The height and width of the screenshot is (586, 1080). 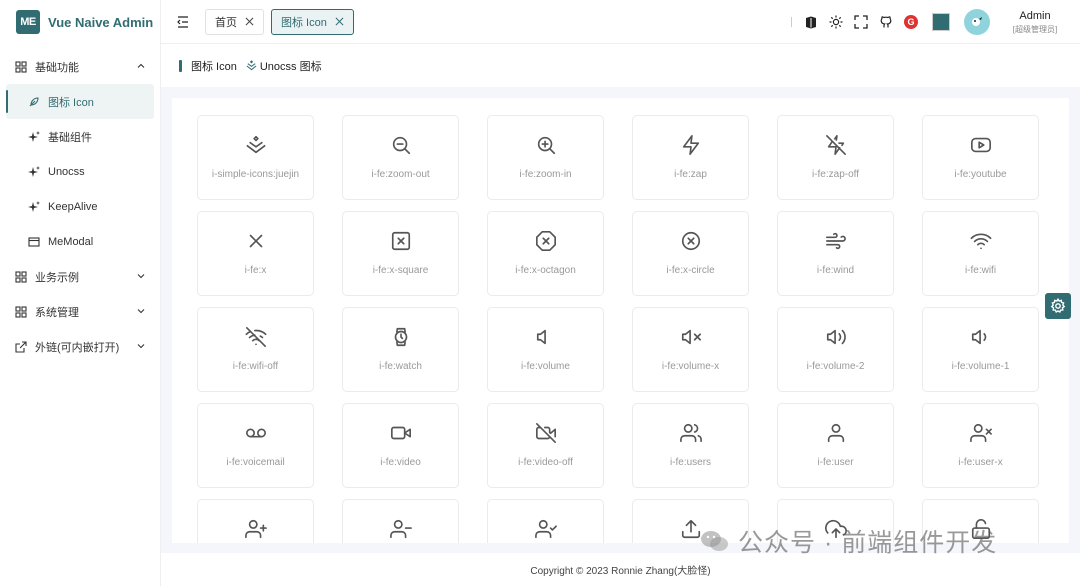 I want to click on youtube-icon, so click(x=980, y=145).